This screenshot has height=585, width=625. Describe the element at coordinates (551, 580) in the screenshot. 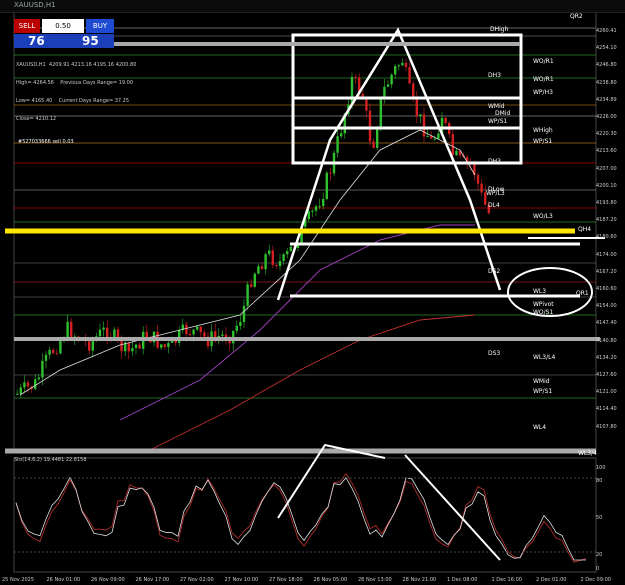

I see `date-tick: 2 Dec 01:00` at that location.